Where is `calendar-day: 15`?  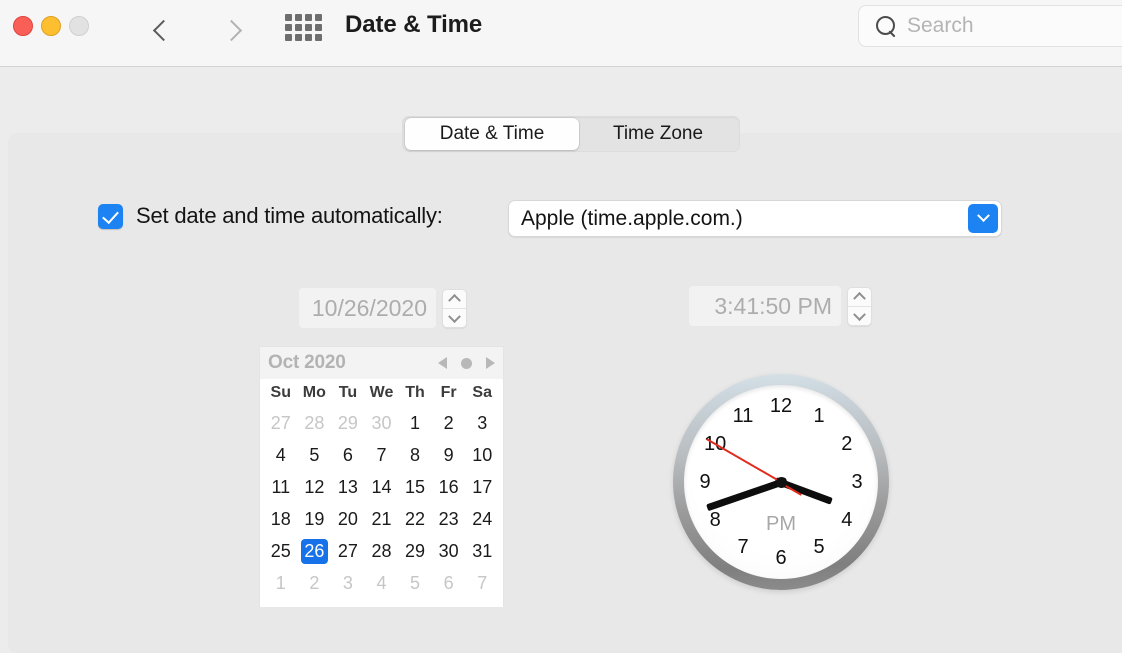
calendar-day: 15 is located at coordinates (415, 487).